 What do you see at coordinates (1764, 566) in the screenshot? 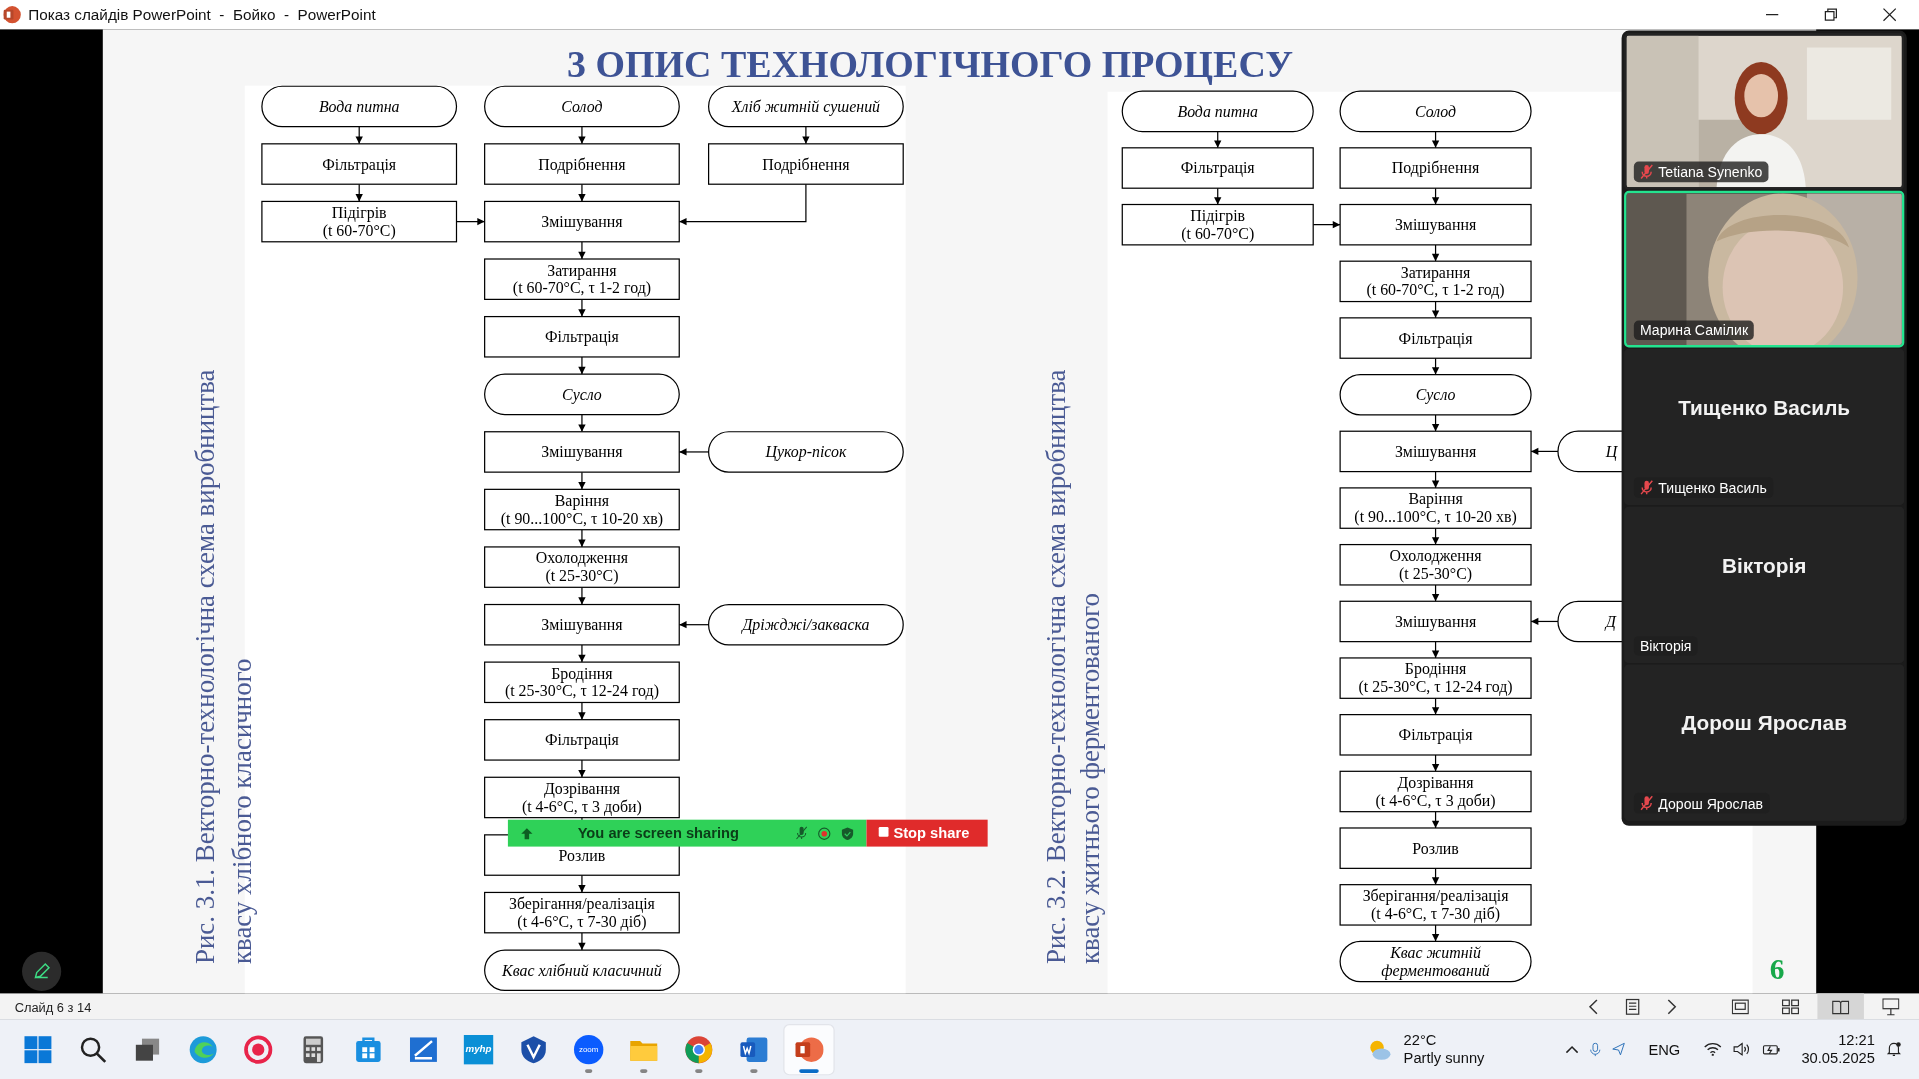
I see `participant-name: Вікторія` at bounding box center [1764, 566].